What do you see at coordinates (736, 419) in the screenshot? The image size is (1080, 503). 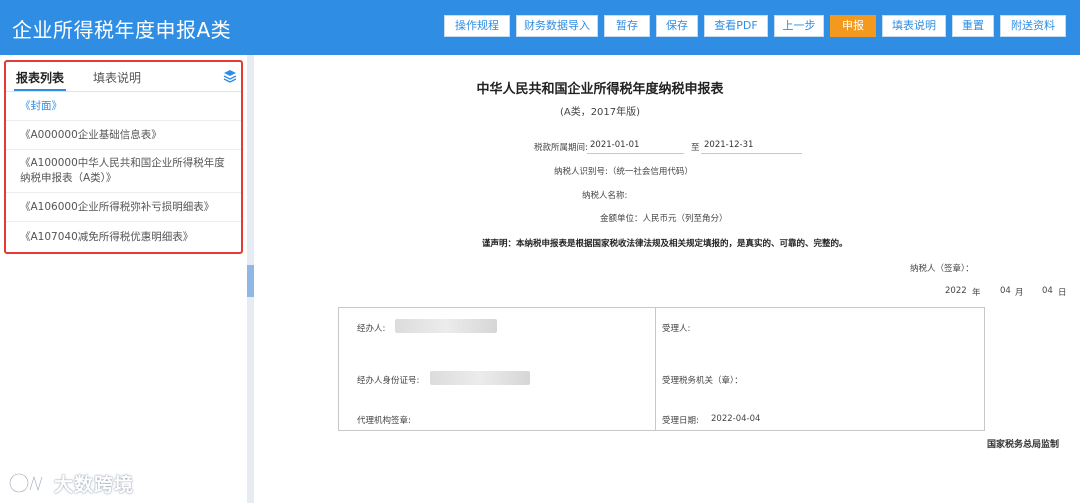 I see `accept-date-value: 2022-04-04` at bounding box center [736, 419].